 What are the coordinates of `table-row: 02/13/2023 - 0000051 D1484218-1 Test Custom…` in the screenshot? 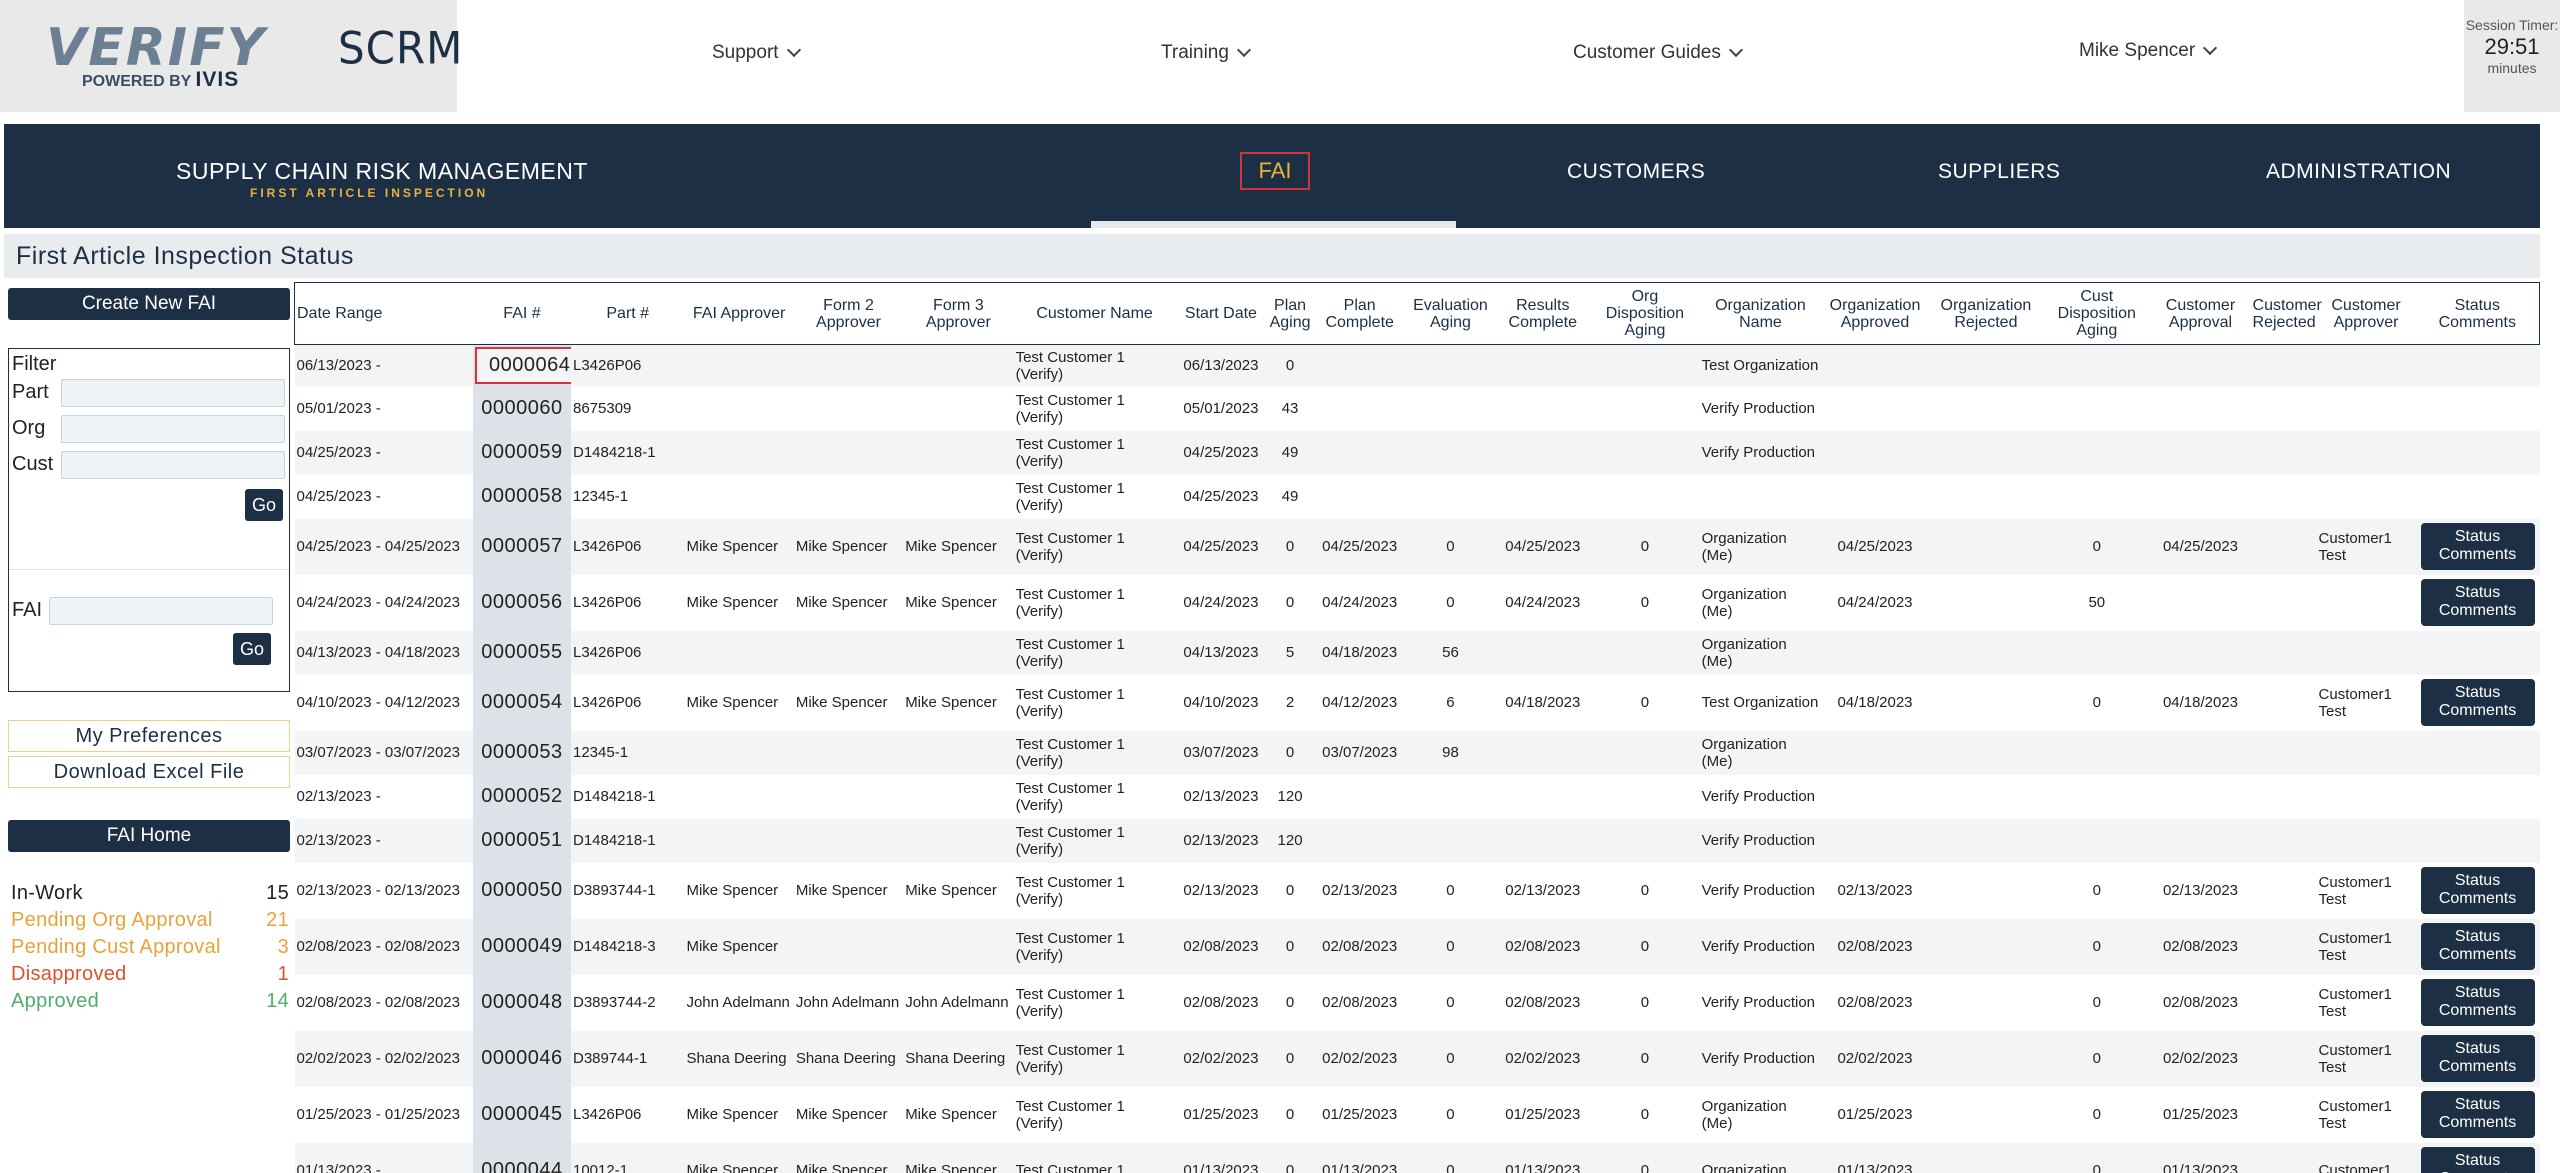 It's located at (1417, 840).